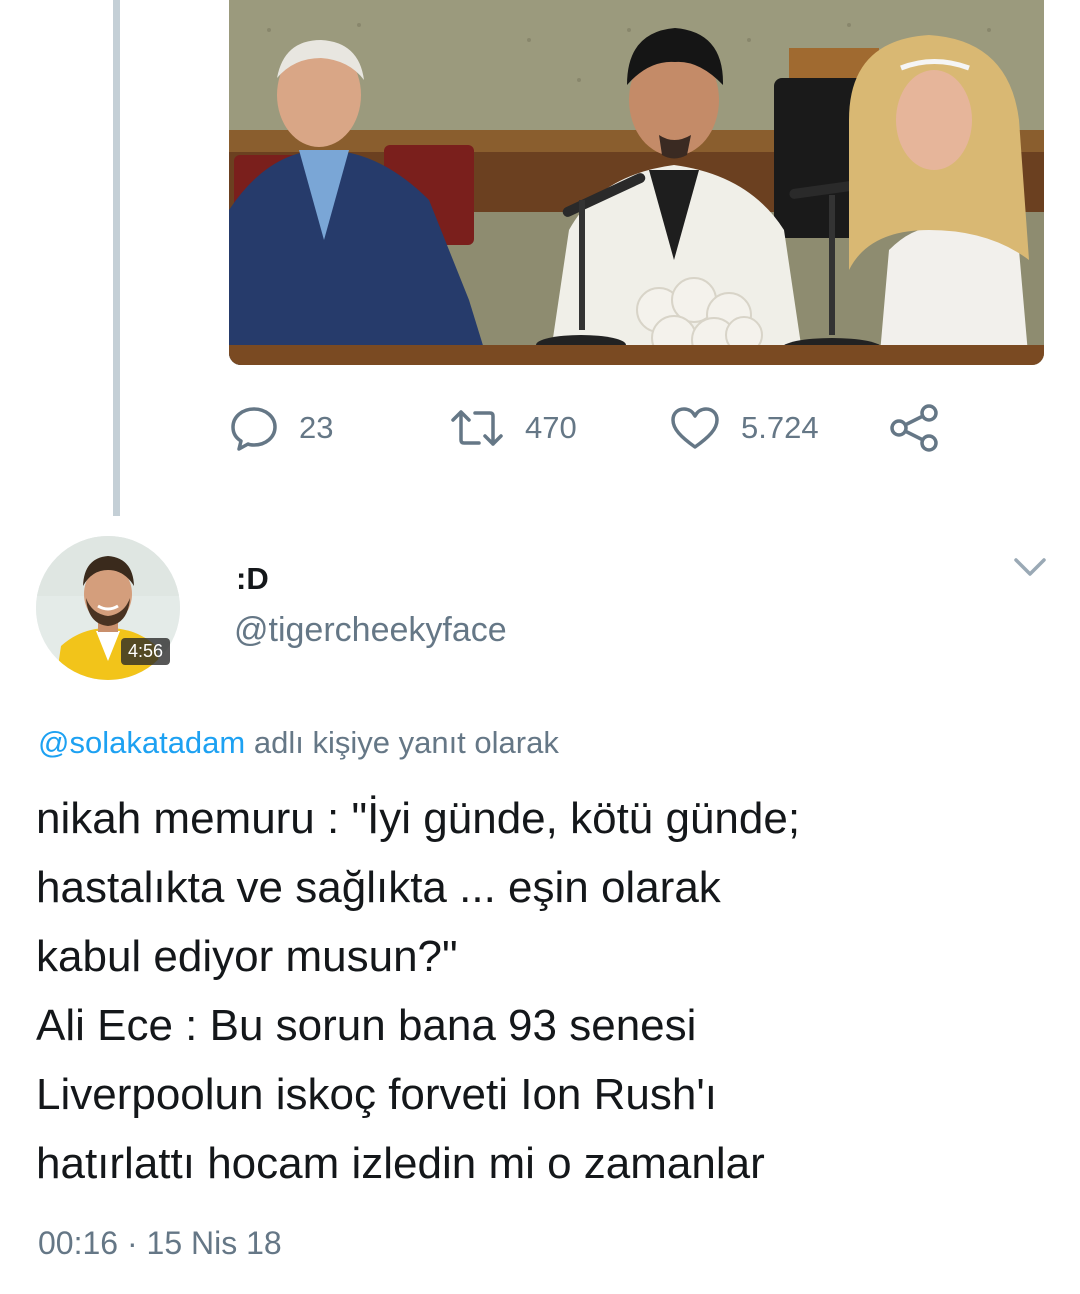  What do you see at coordinates (141, 742) in the screenshot?
I see `reply-mention-link: @solakatadam` at bounding box center [141, 742].